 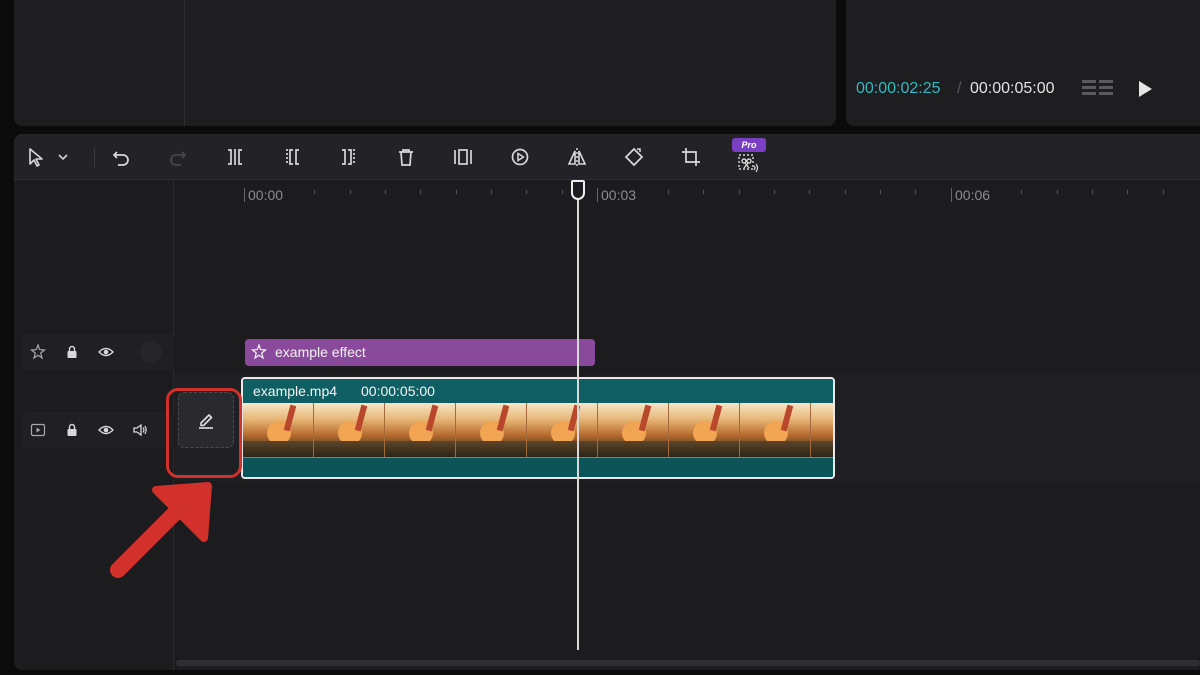 I want to click on video-clip: example.mp4 00:00:05:00, so click(x=538, y=428).